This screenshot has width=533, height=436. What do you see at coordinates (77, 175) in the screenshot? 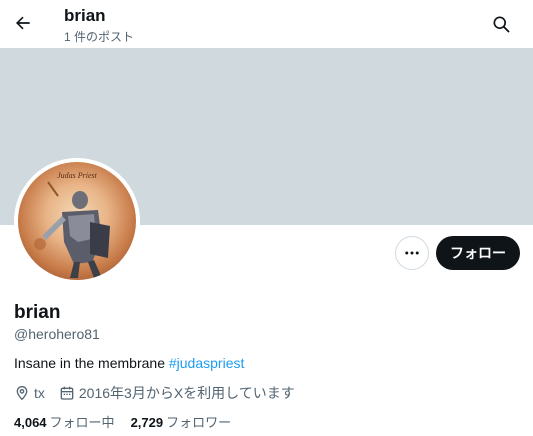
I see `avatar-caption: Judas Priest` at bounding box center [77, 175].